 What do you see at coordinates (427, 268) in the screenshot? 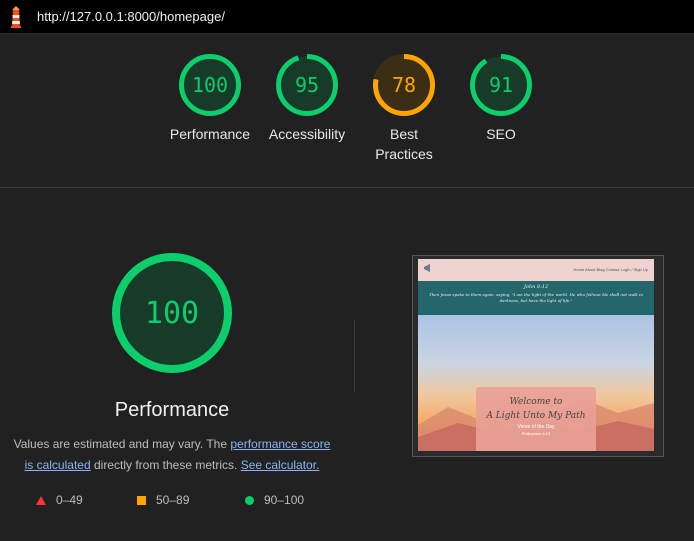
I see `megaphone-icon` at bounding box center [427, 268].